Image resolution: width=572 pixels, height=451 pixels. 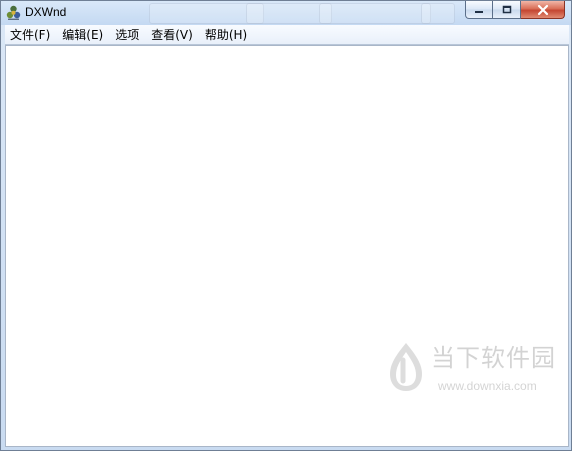 I want to click on menu-options: 选项, so click(x=127, y=35).